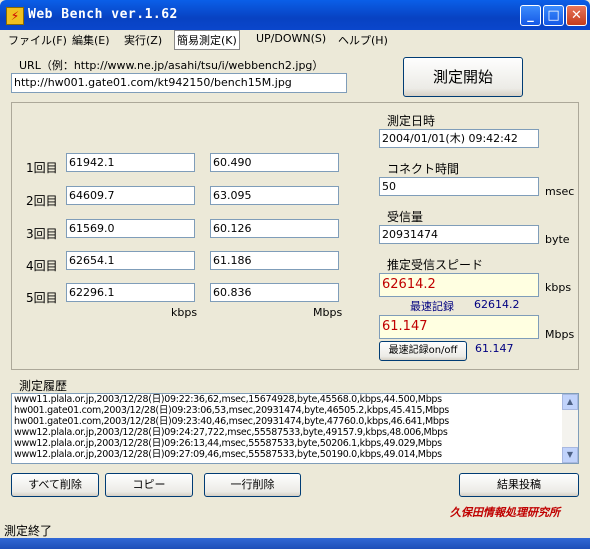 Image resolution: width=590 pixels, height=549 pixels. What do you see at coordinates (42, 266) in the screenshot?
I see `run-4-label: 4回目` at bounding box center [42, 266].